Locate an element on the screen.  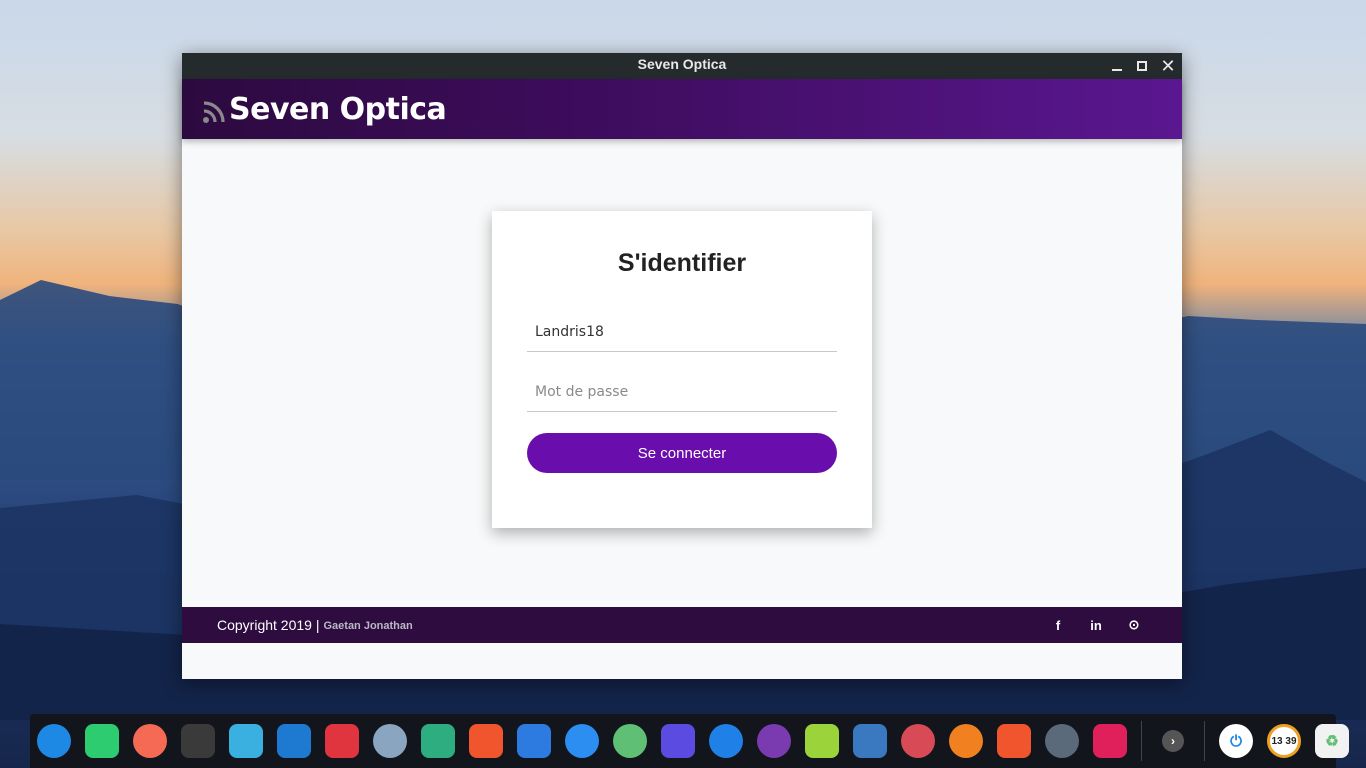
terminal-icon is located at coordinates (198, 741).